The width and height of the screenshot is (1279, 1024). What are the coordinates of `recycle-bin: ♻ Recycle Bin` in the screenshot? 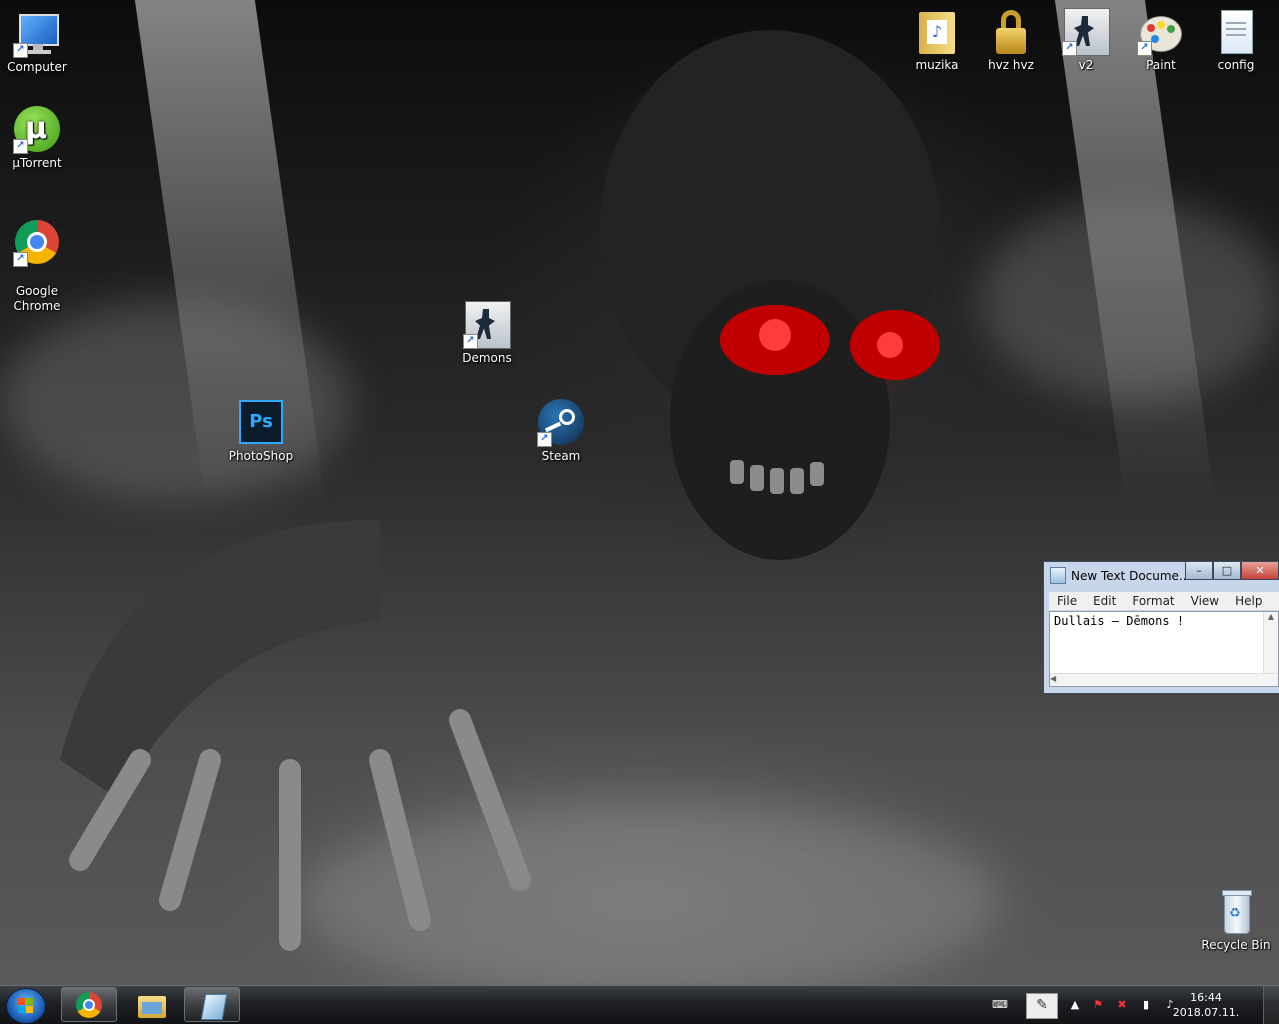 It's located at (1236, 920).